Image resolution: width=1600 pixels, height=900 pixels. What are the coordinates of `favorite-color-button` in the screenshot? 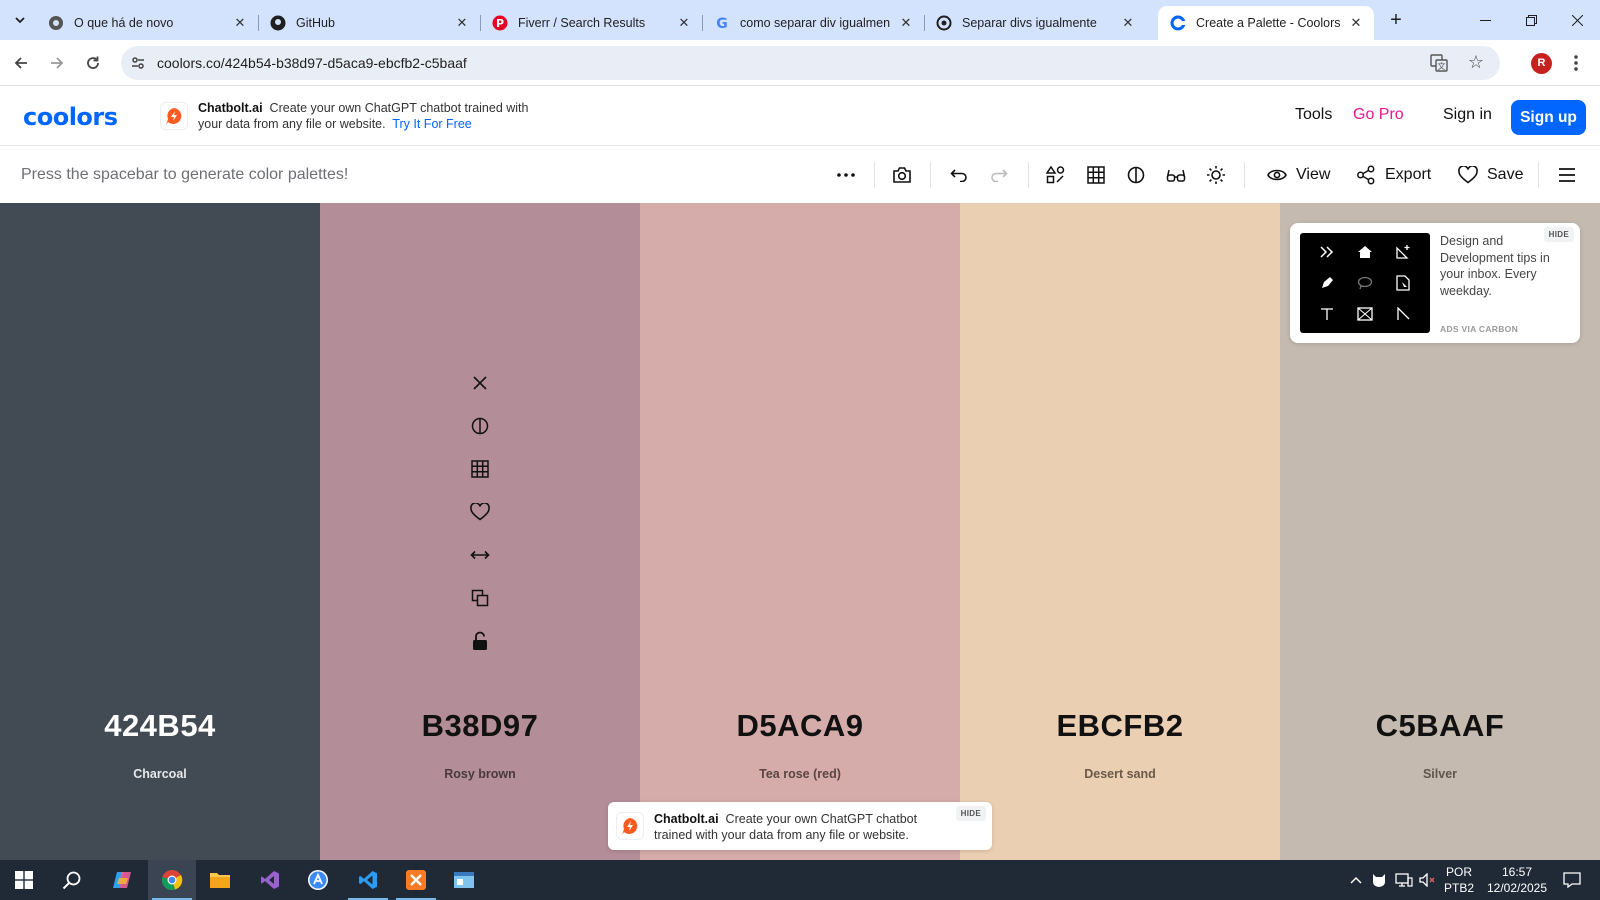 It's located at (480, 512).